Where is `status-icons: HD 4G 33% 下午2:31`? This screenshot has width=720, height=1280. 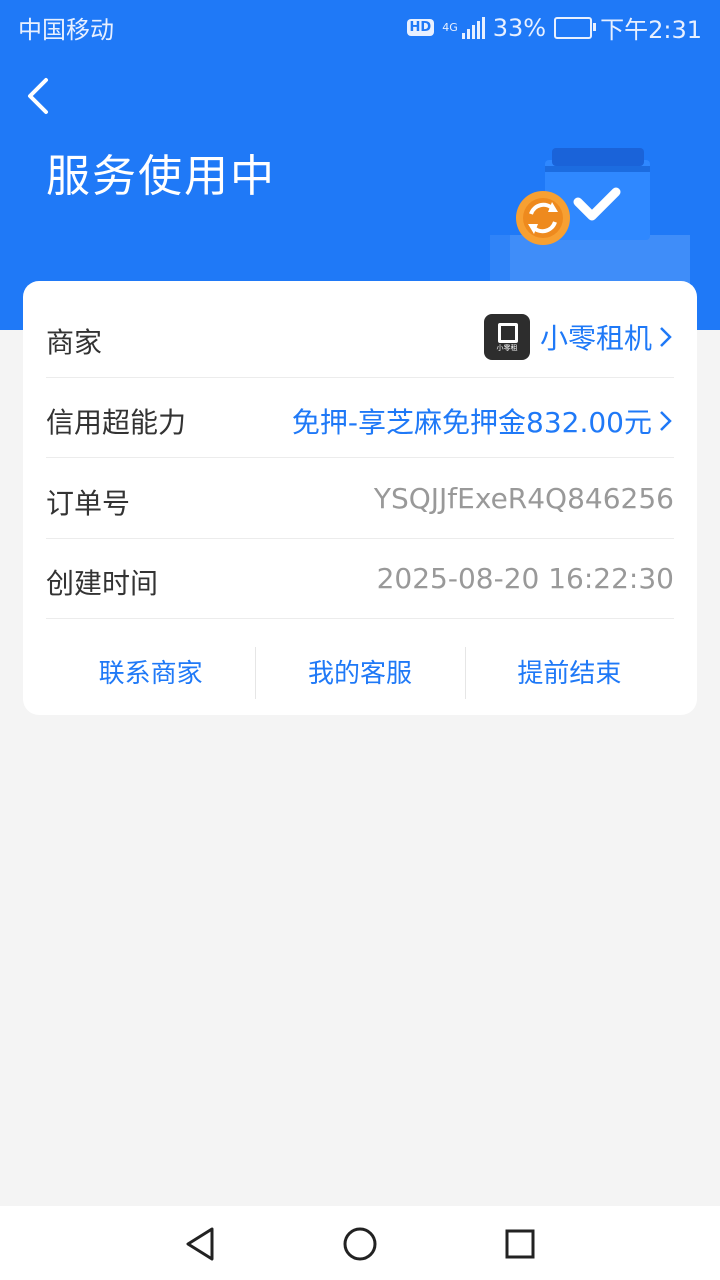
status-icons: HD 4G 33% 下午2:31 is located at coordinates (554, 27).